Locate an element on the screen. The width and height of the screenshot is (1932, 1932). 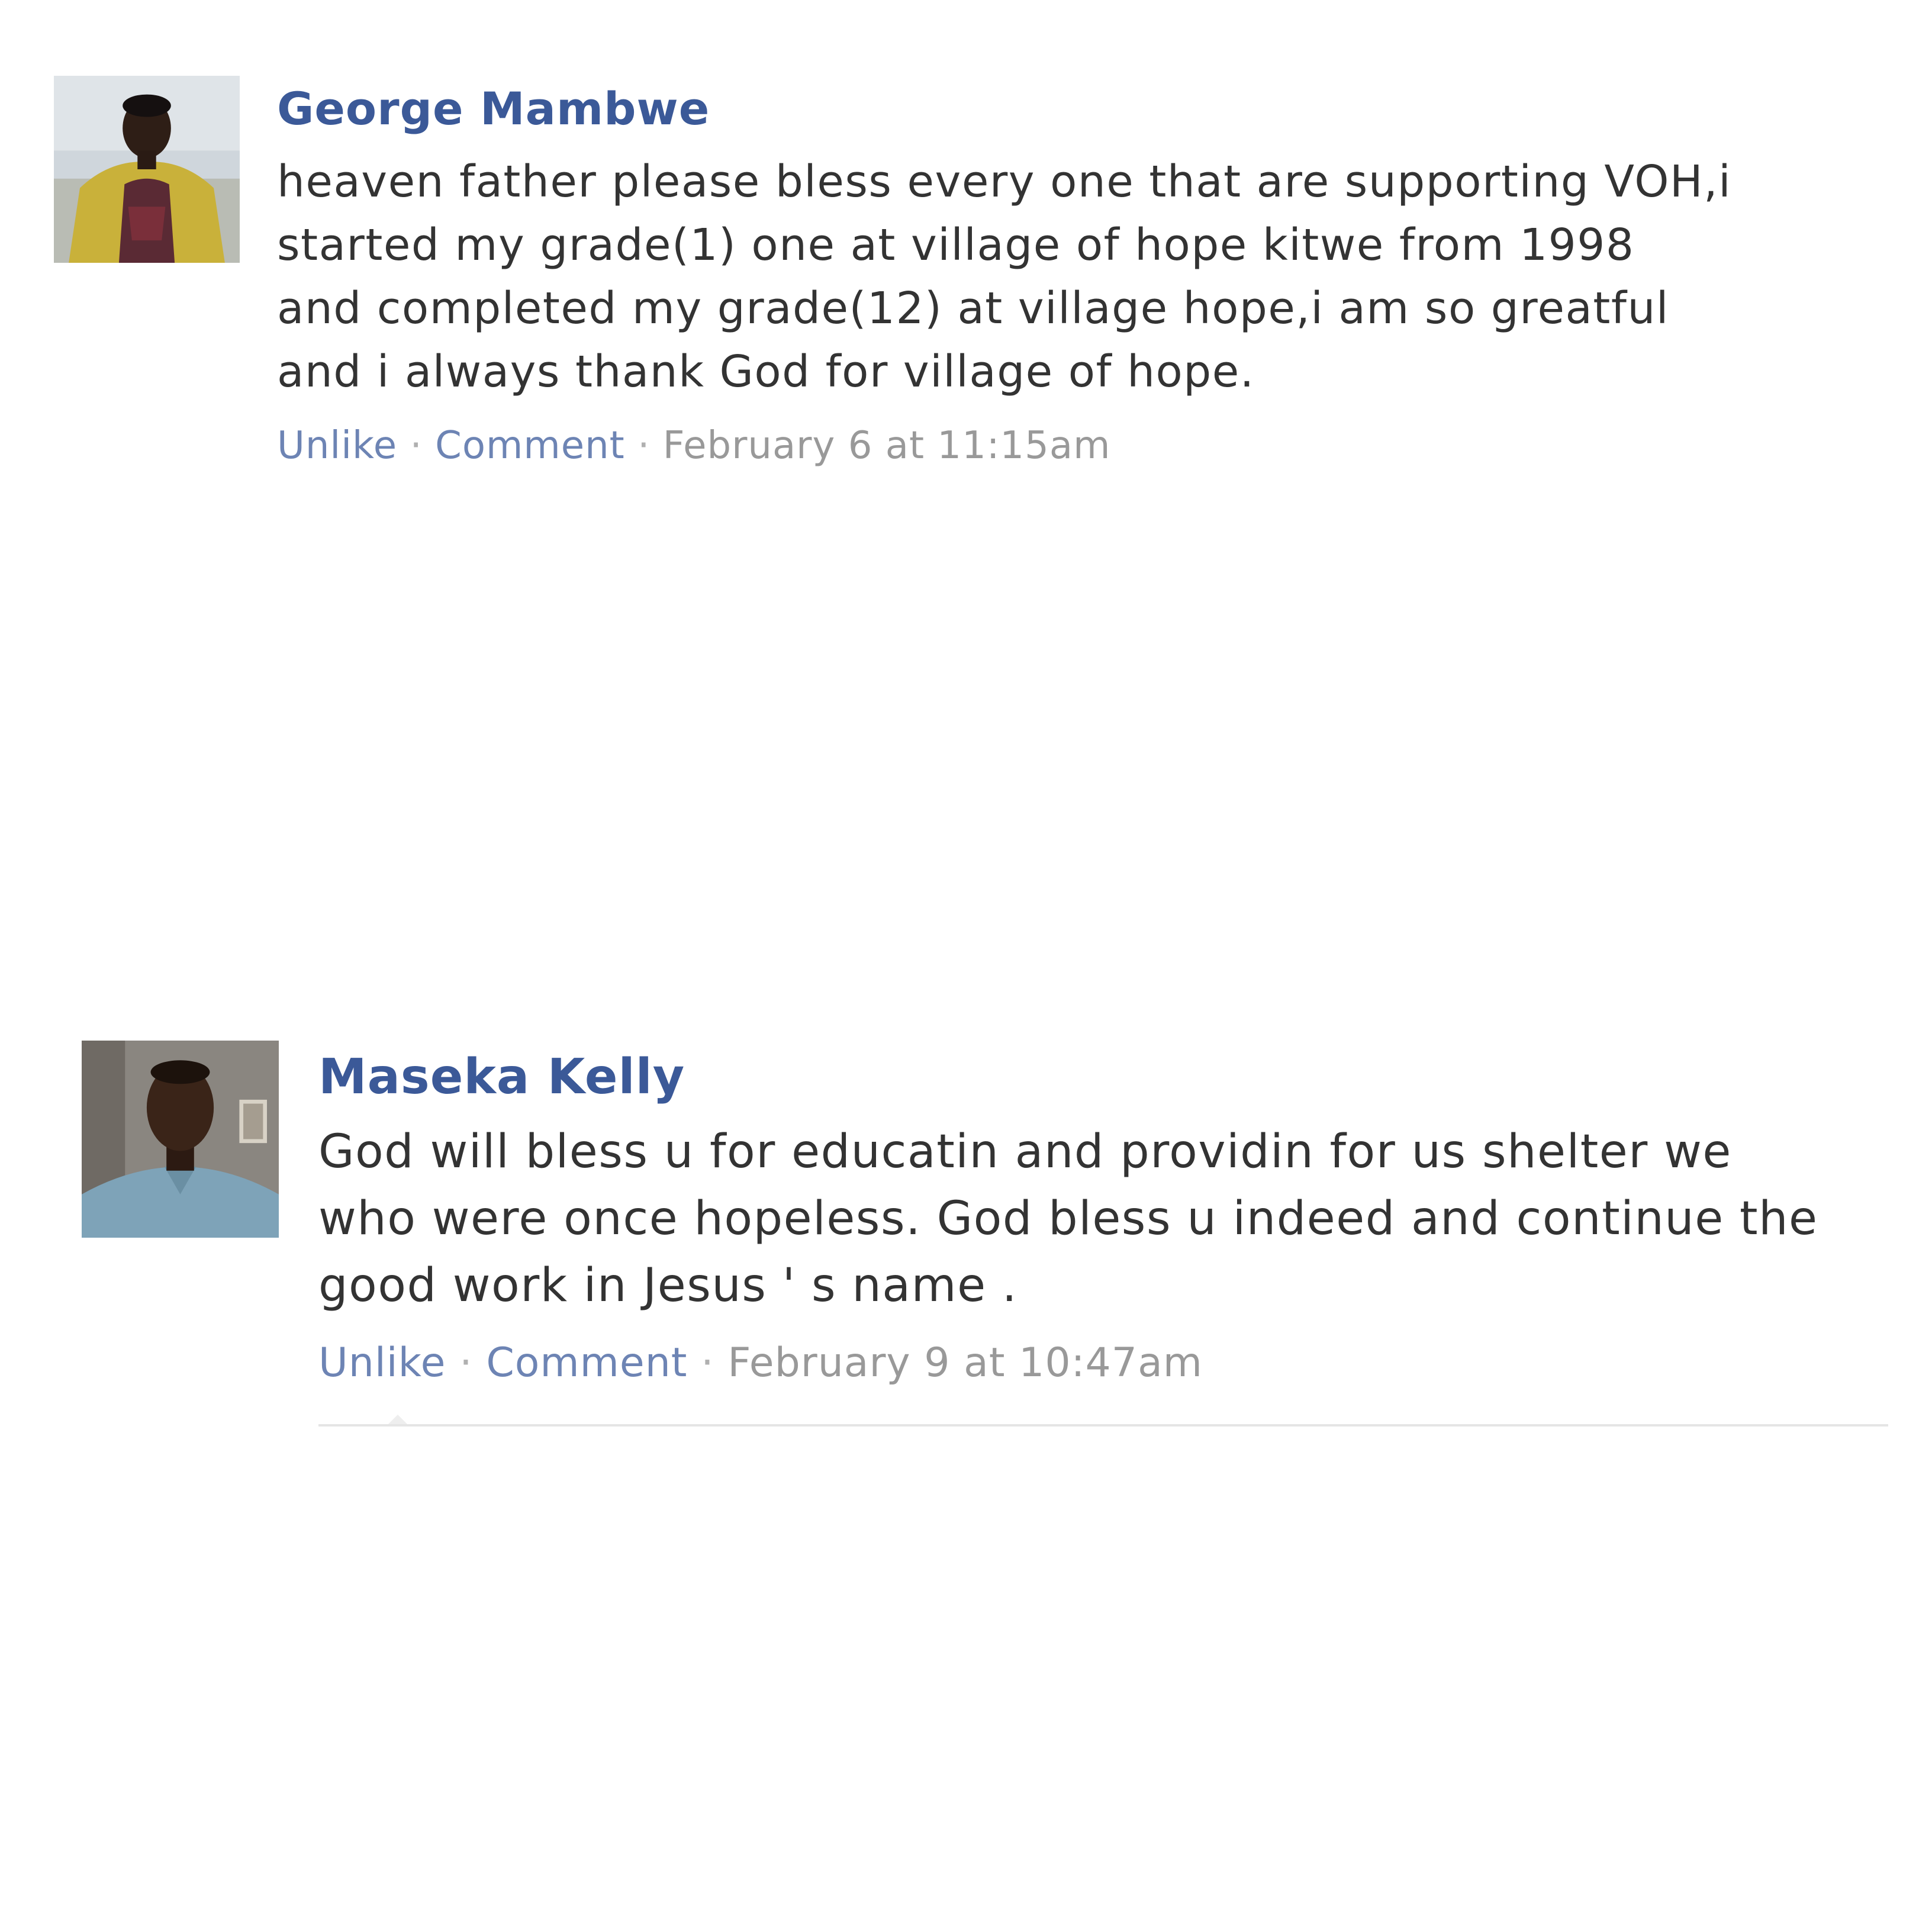
comment-actions: Unlike · Comment · February 9 at 10:47am is located at coordinates (1068, 1364).